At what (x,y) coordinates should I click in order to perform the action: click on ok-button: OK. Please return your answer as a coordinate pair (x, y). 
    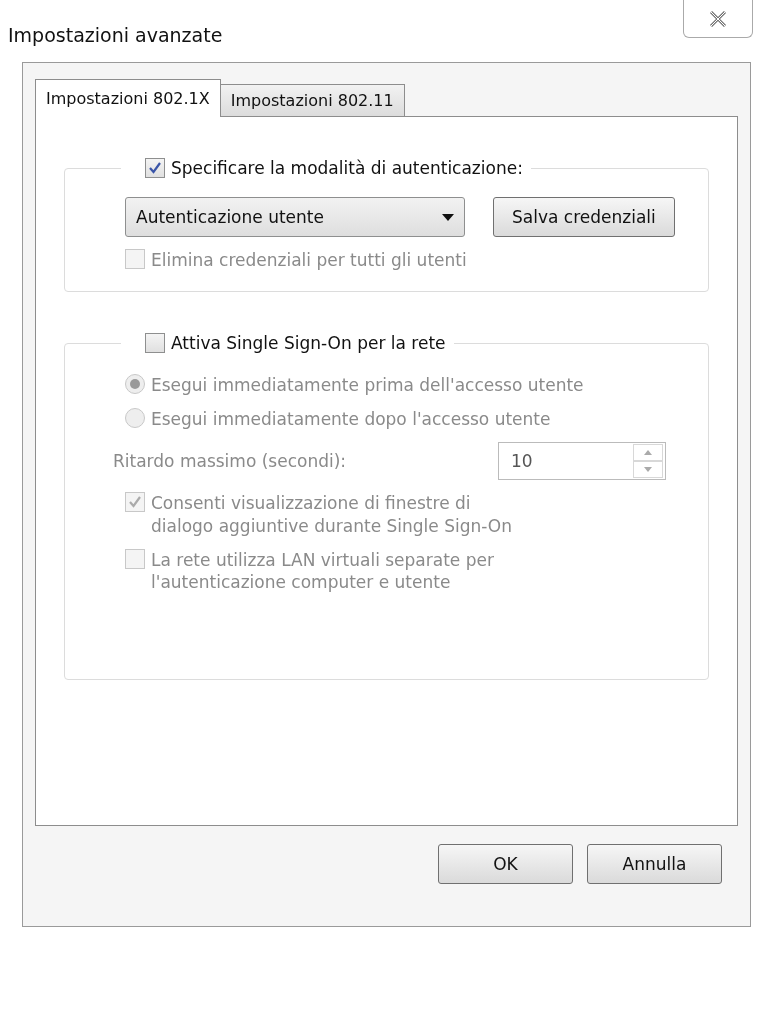
    Looking at the image, I should click on (505, 864).